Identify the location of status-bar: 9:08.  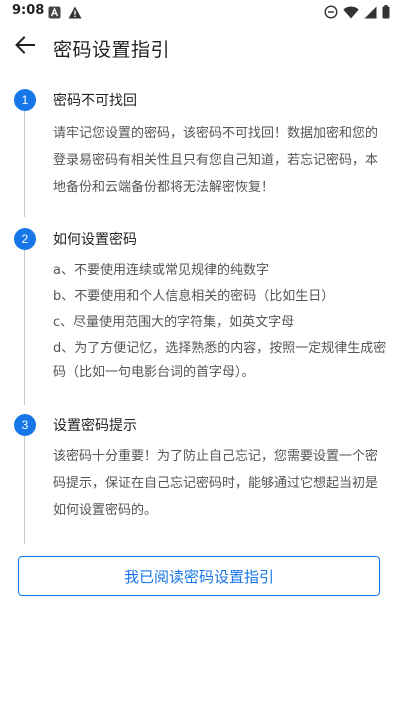
(200, 12).